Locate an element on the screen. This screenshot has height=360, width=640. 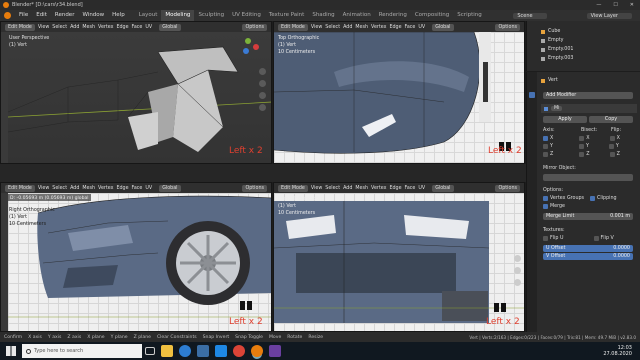
mirror-object-field is located at coordinates (588, 177).